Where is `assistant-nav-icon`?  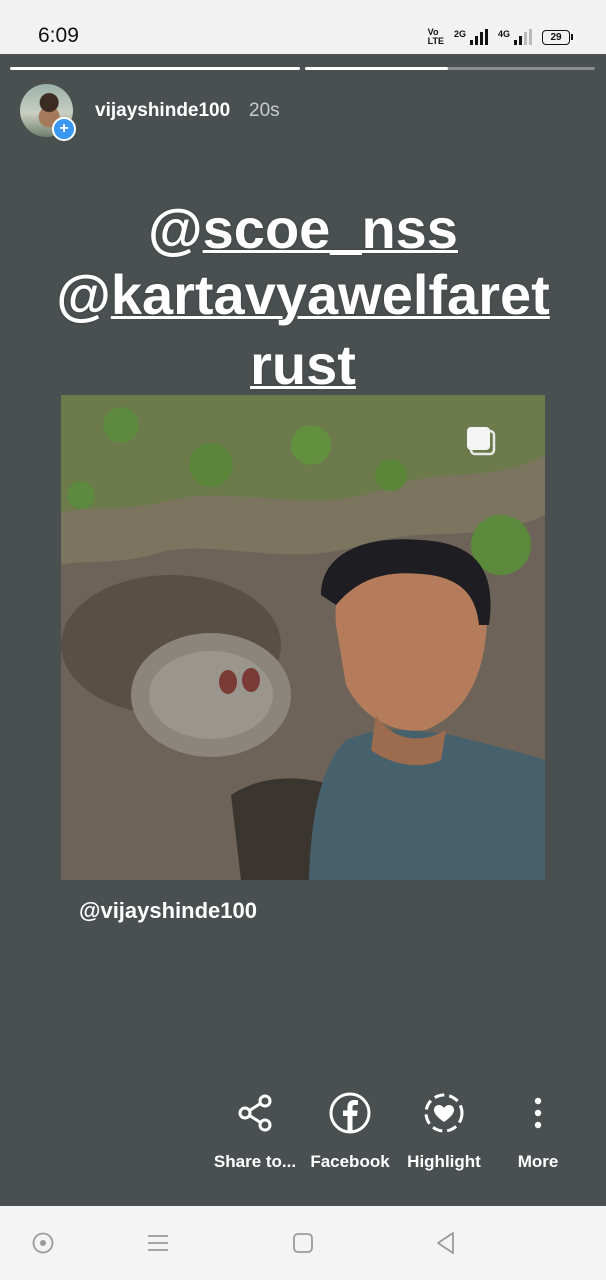 assistant-nav-icon is located at coordinates (43, 1243).